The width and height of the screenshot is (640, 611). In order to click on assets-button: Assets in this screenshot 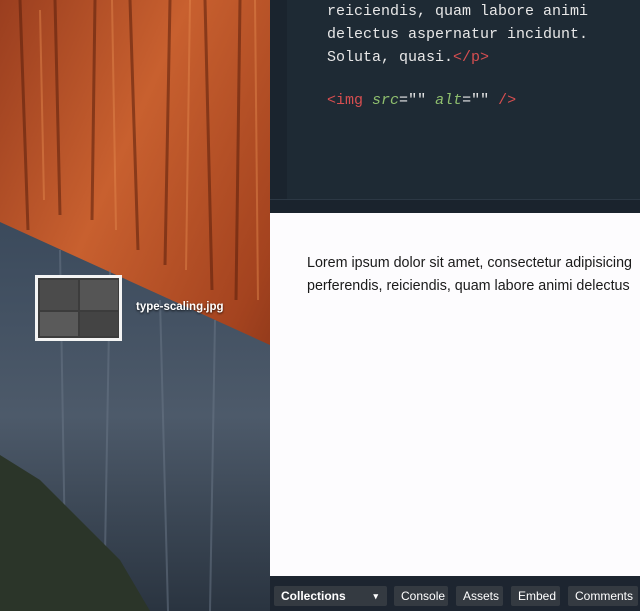, I will do `click(479, 596)`.